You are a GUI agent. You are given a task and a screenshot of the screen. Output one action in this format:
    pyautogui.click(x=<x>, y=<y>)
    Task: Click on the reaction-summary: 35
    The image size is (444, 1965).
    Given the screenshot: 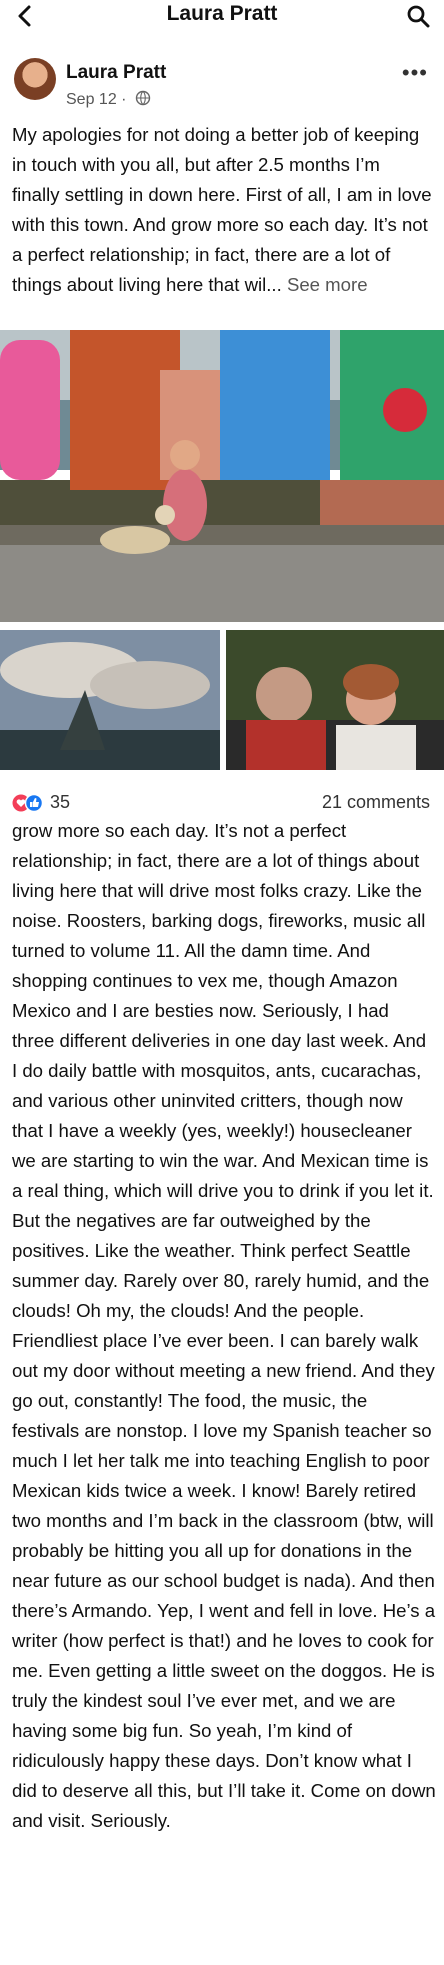 What is the action you would take?
    pyautogui.click(x=41, y=802)
    